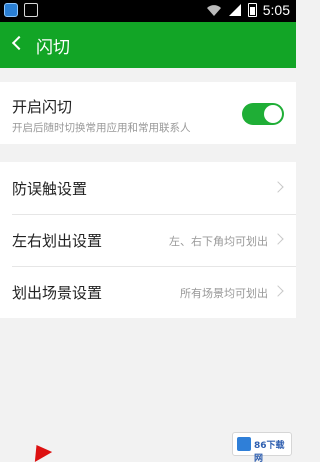  What do you see at coordinates (148, 188) in the screenshot?
I see `settings-item-anti-mistouch: 防误触设置` at bounding box center [148, 188].